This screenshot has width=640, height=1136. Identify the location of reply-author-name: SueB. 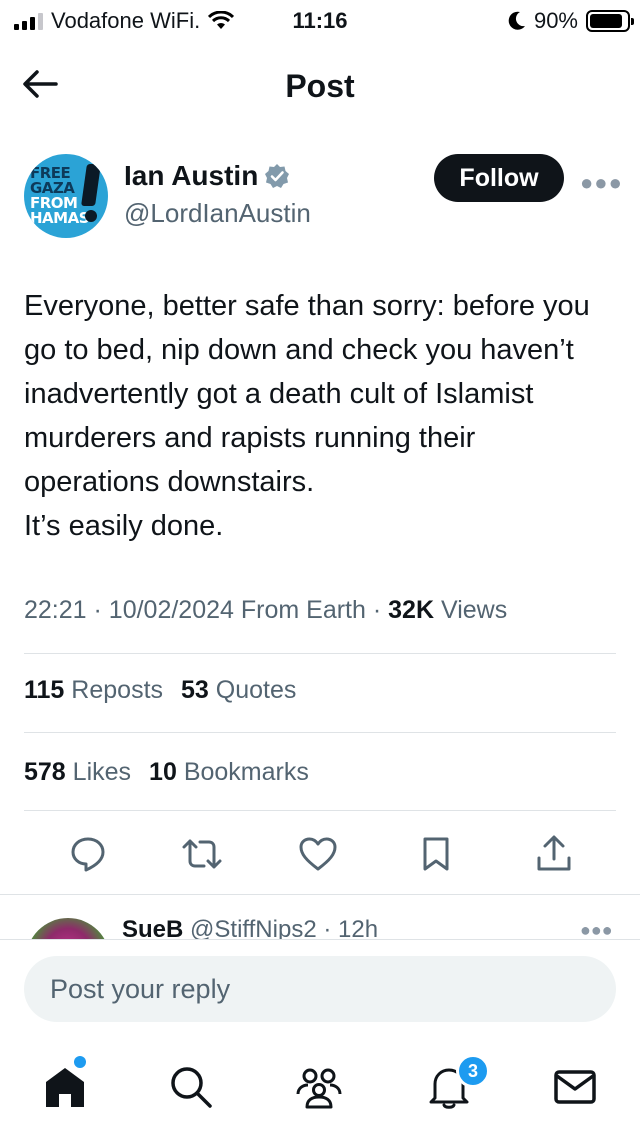
(152, 928).